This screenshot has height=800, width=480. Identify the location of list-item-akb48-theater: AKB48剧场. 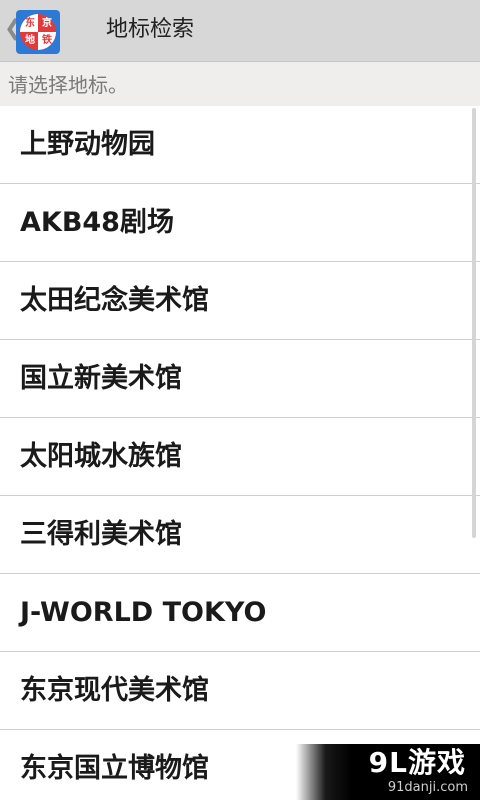
(240, 223).